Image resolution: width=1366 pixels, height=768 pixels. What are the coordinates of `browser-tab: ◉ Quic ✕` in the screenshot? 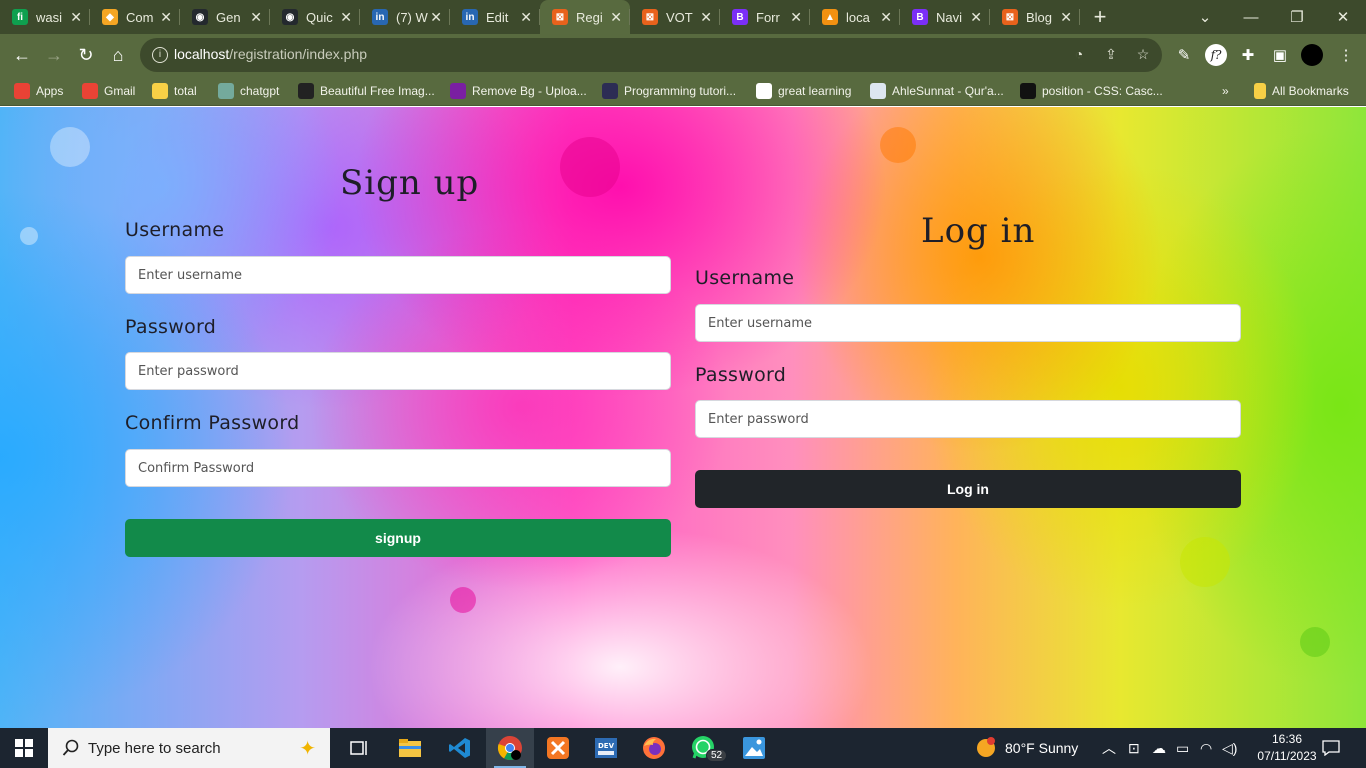 It's located at (315, 17).